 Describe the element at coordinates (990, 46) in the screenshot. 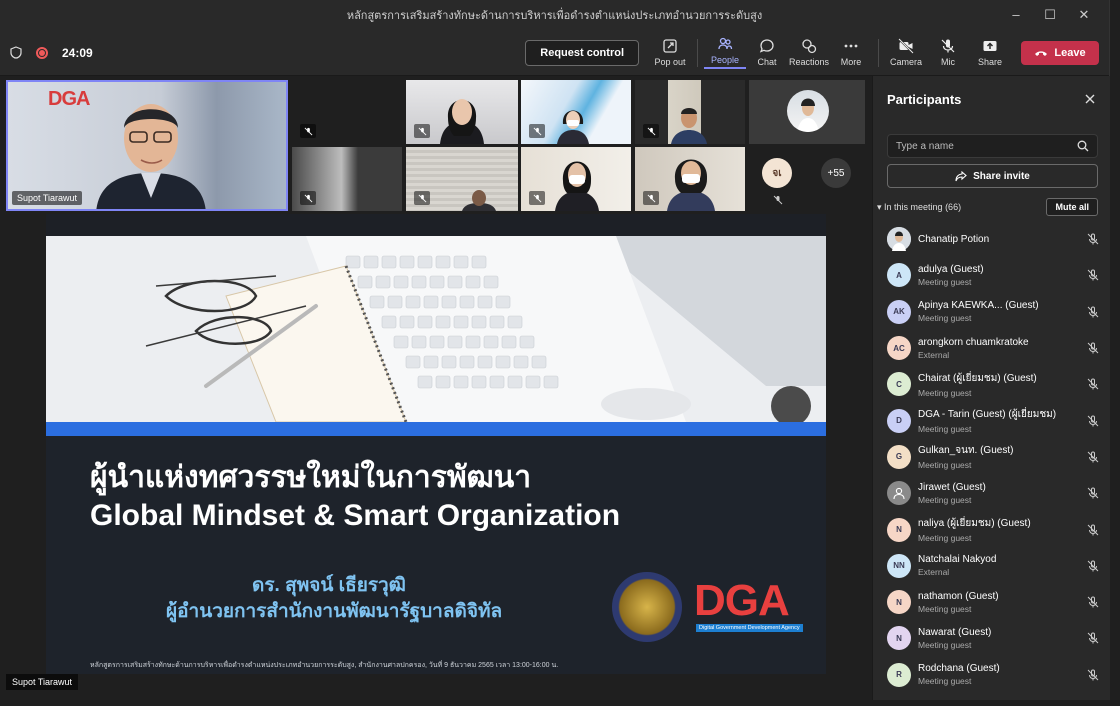

I see `share-icon` at that location.